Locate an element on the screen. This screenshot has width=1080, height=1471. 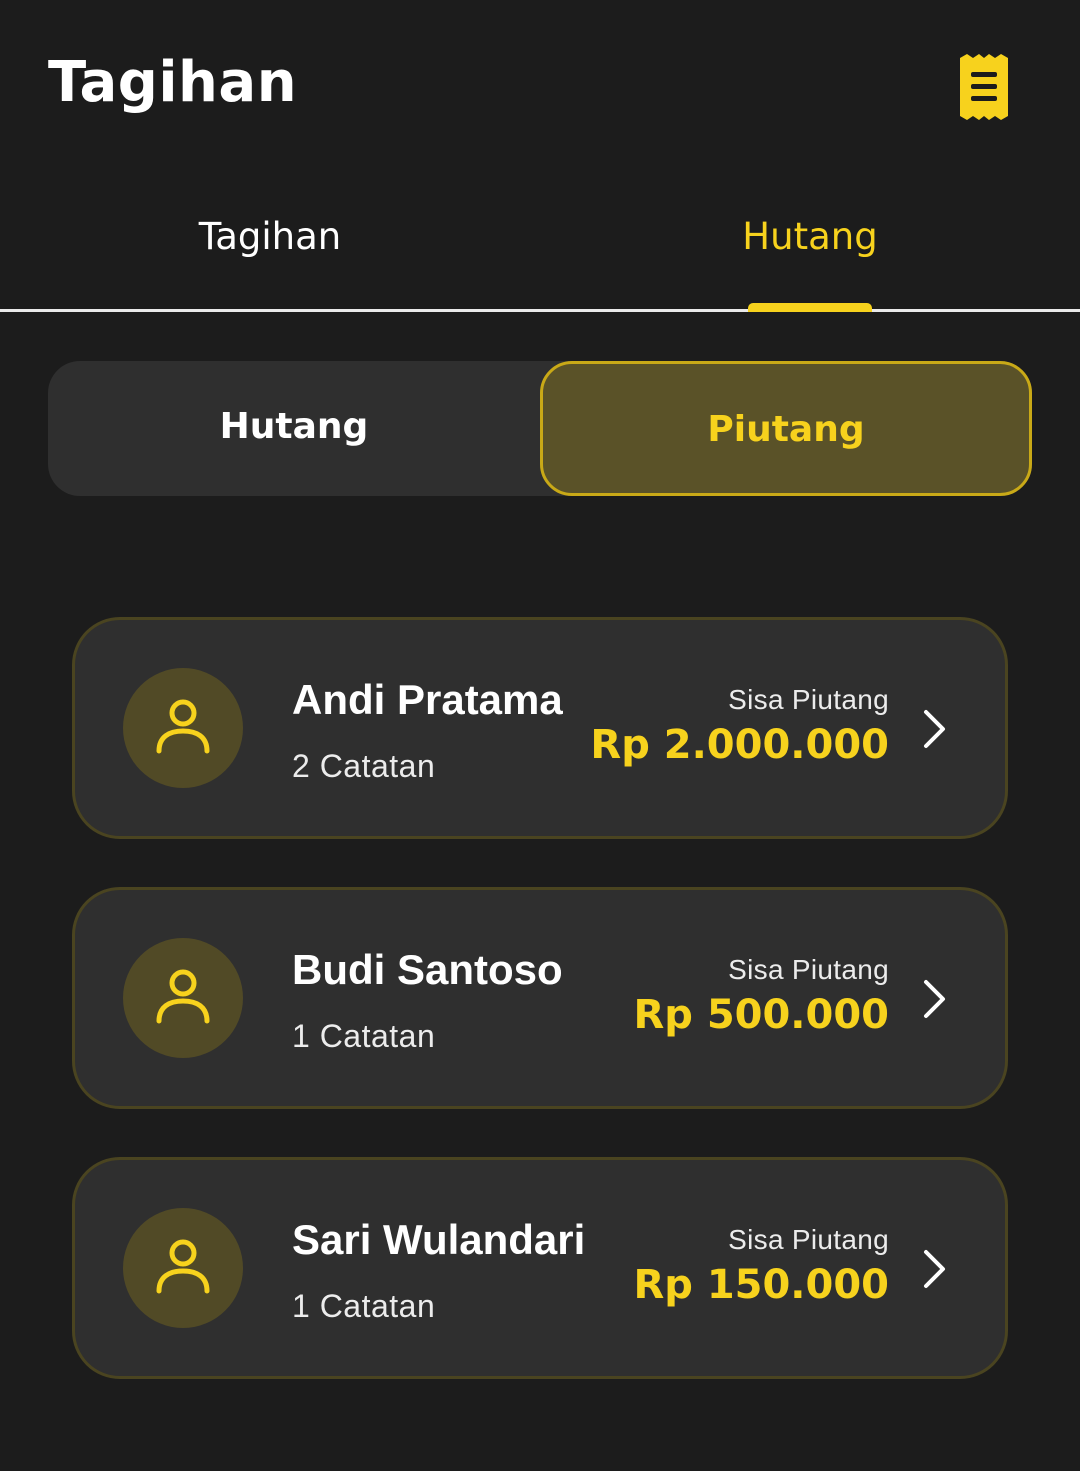
balance-amount: Rp 150.000 is located at coordinates (761, 1285).